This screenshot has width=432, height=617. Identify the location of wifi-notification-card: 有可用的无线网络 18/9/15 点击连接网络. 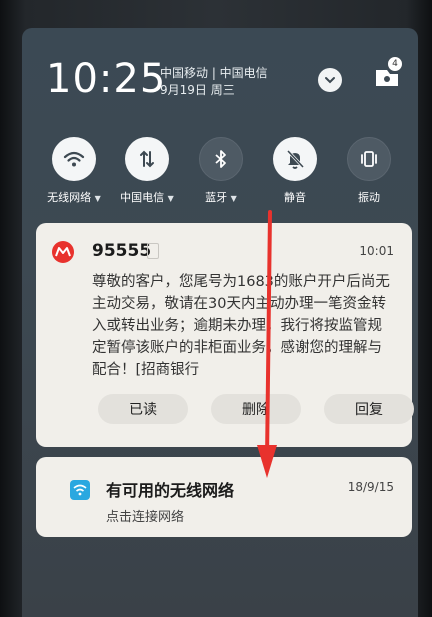
(224, 497).